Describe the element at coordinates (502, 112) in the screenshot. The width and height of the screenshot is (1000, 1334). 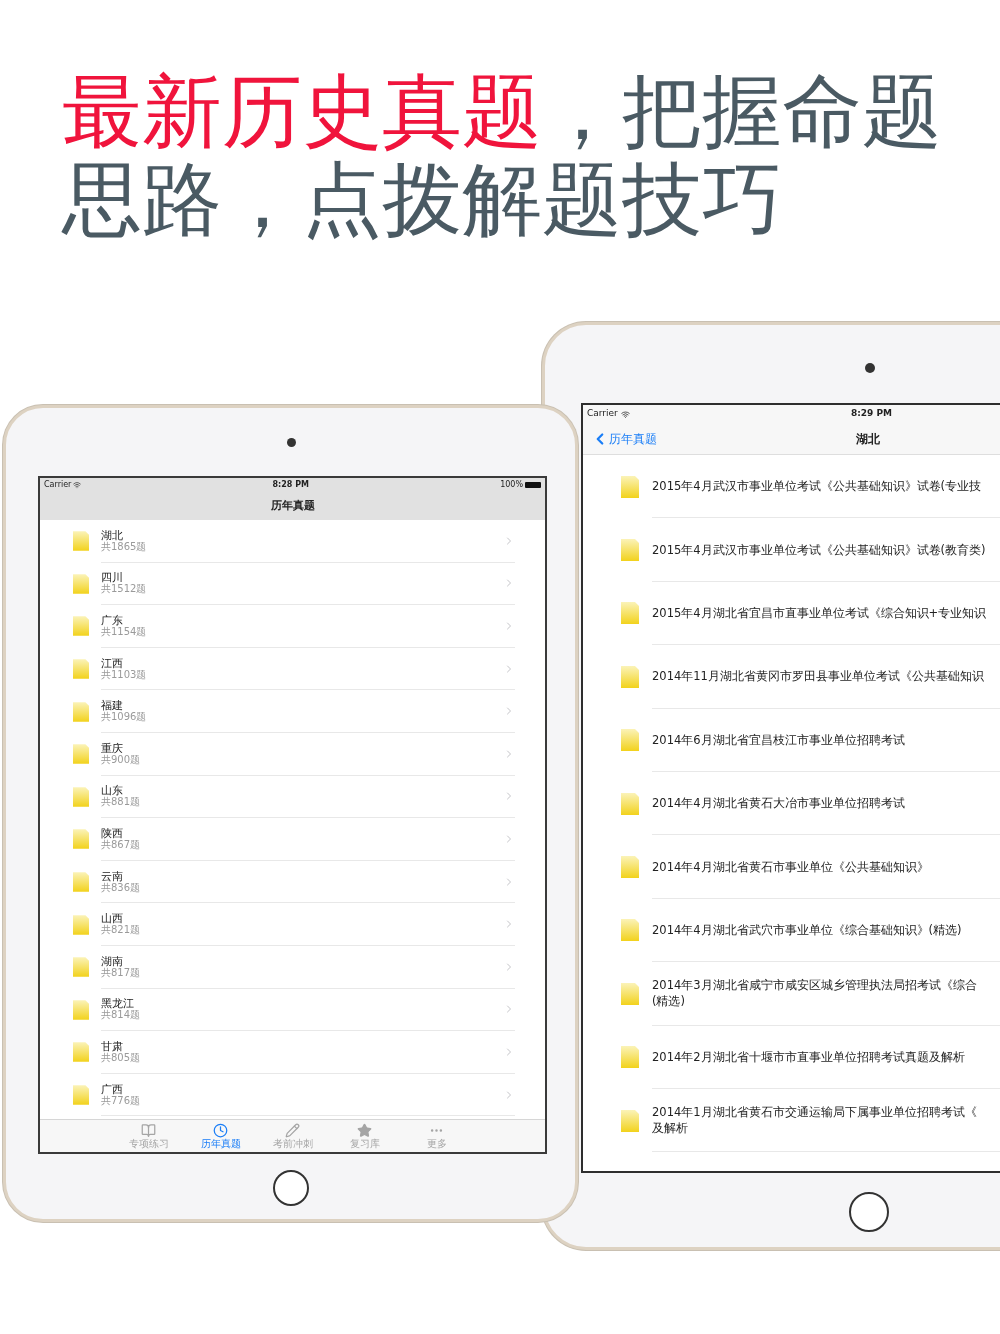
I see `headline: 最新历史真题，把握命题` at that location.